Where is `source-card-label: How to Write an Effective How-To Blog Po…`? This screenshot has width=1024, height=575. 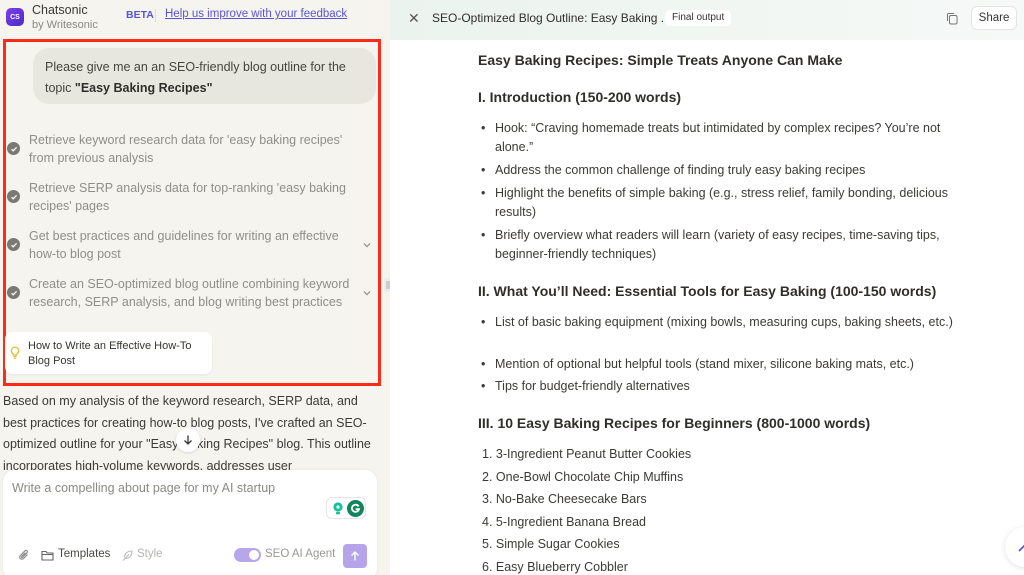
source-card-label: How to Write an Effective How-To Blog Po… is located at coordinates (110, 353).